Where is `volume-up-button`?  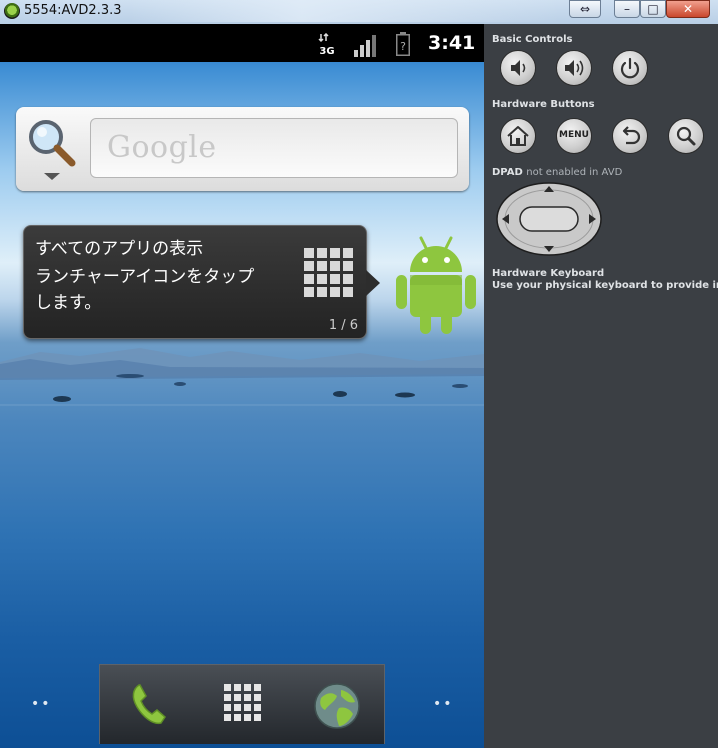
volume-up-button is located at coordinates (574, 68).